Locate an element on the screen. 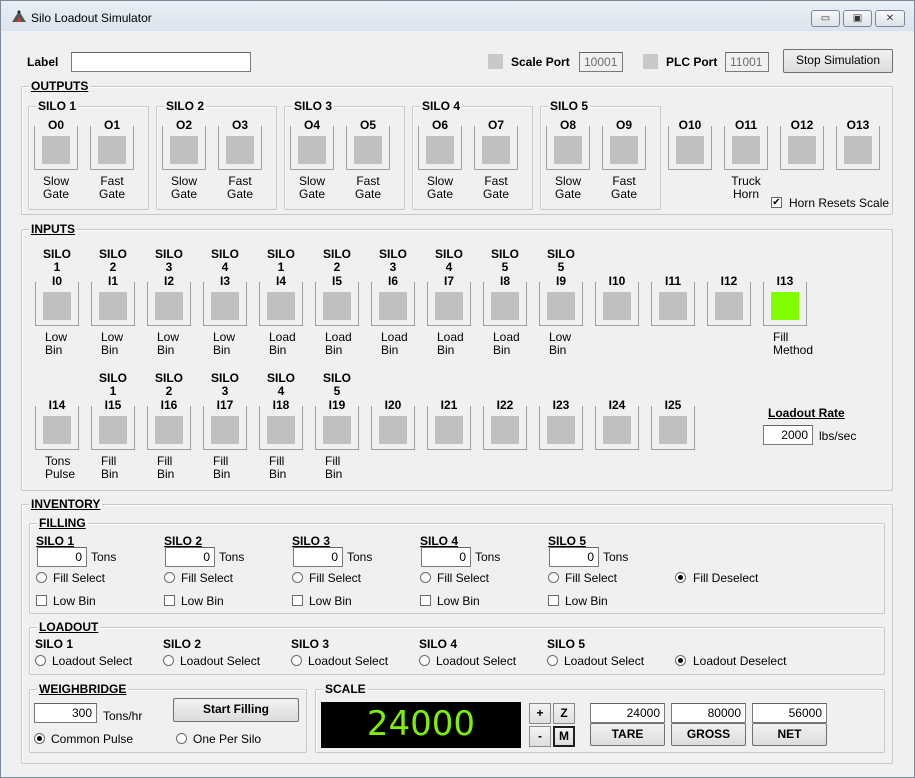 The image size is (915, 778). input-indicator: I1 is located at coordinates (113, 300).